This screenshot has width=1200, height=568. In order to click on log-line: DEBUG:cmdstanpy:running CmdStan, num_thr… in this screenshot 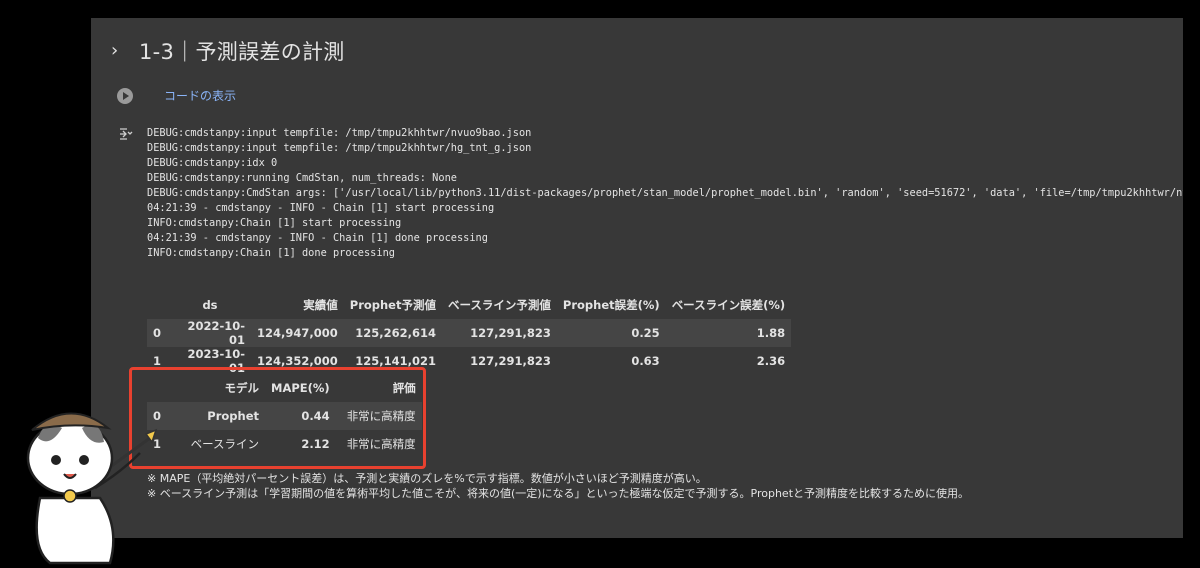, I will do `click(302, 178)`.